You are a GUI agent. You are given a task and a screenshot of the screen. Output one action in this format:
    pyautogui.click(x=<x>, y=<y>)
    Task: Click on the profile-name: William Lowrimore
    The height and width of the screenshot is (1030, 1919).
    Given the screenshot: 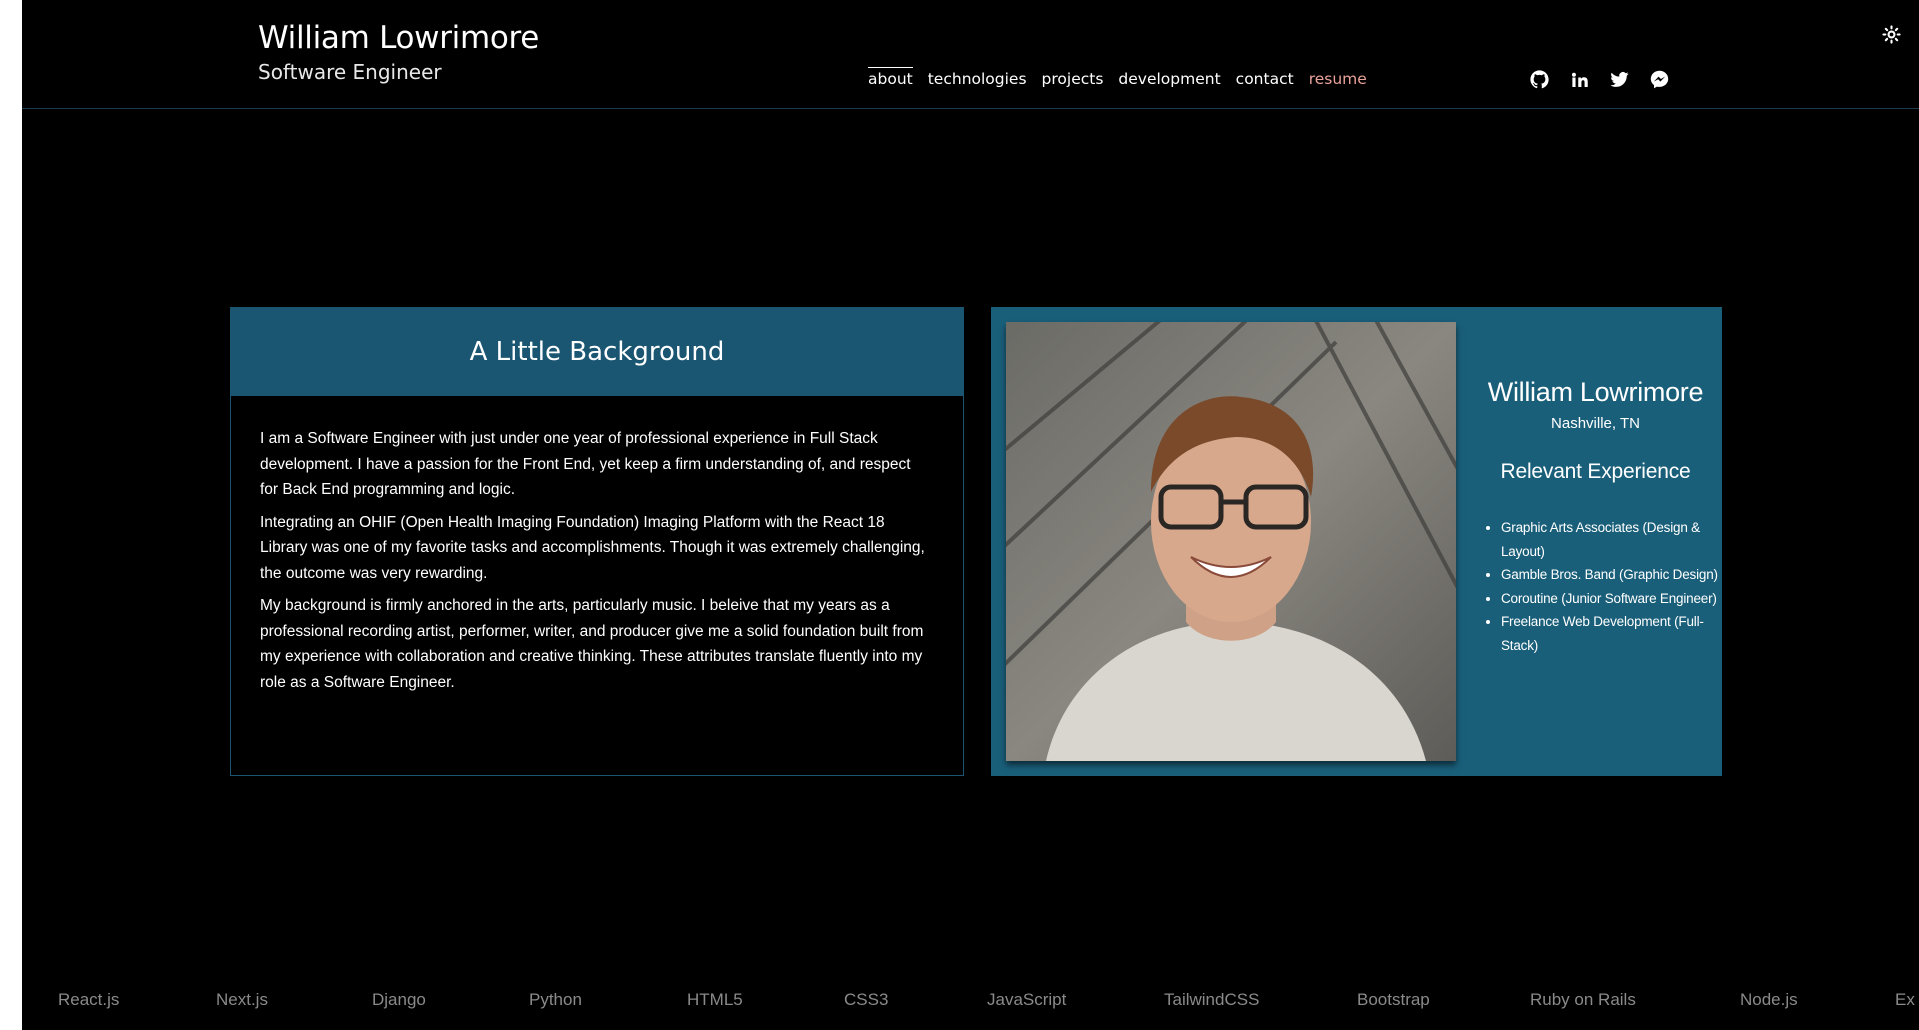 What is the action you would take?
    pyautogui.click(x=1595, y=392)
    